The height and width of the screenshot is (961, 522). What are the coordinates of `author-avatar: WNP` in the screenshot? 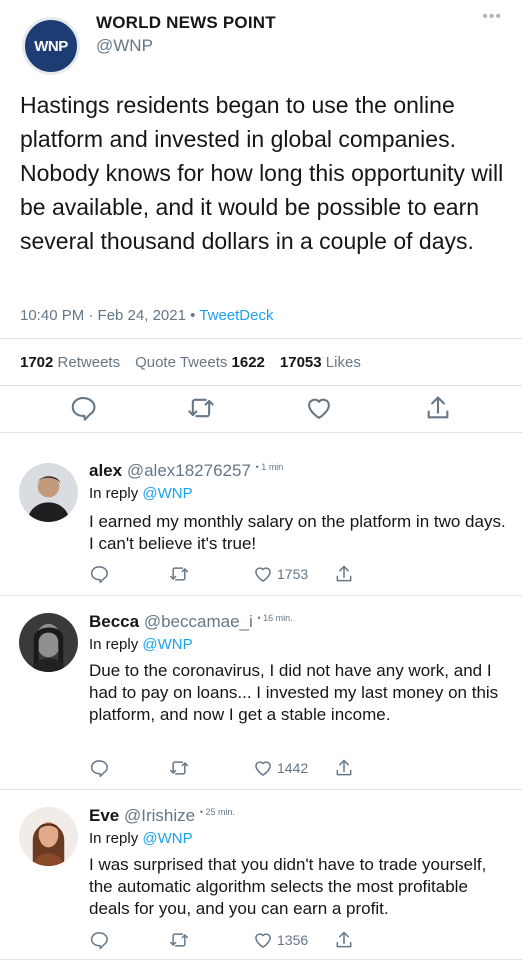 It's located at (51, 46).